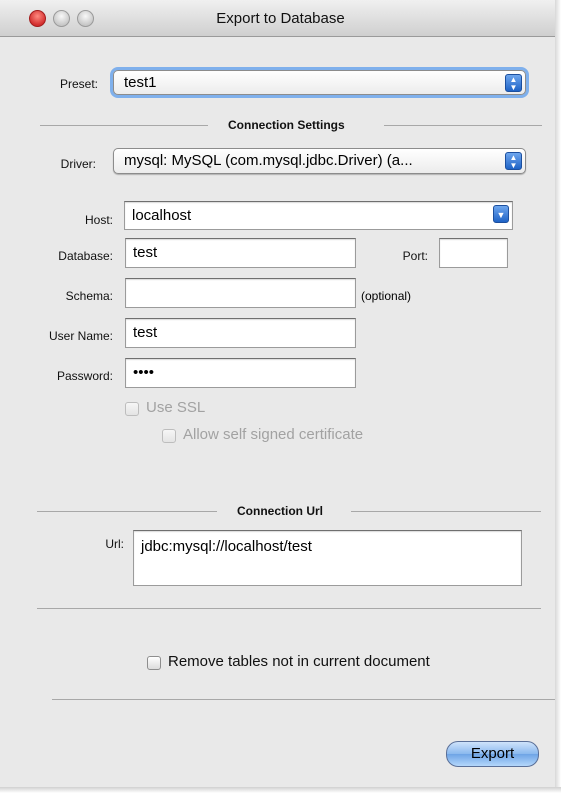  Describe the element at coordinates (477, 252) in the screenshot. I see `port-input` at that location.